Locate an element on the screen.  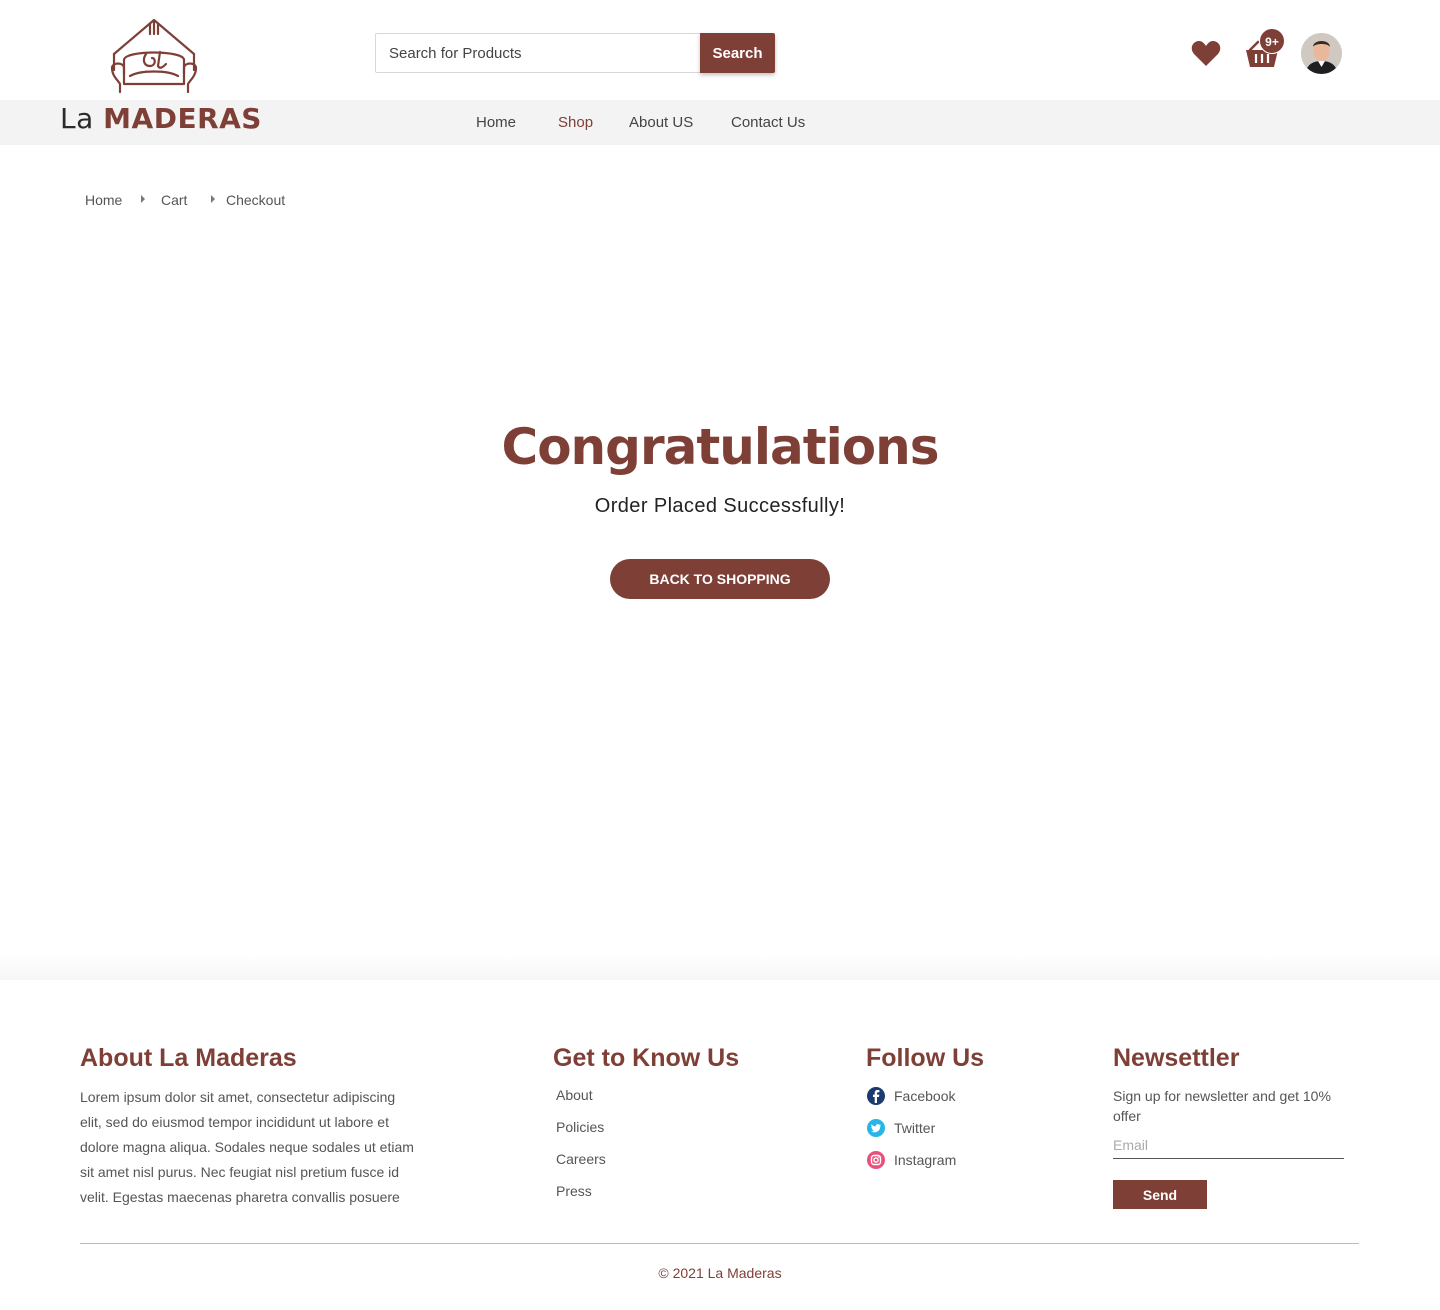
breadcrumb-checkout: Checkout is located at coordinates (256, 200).